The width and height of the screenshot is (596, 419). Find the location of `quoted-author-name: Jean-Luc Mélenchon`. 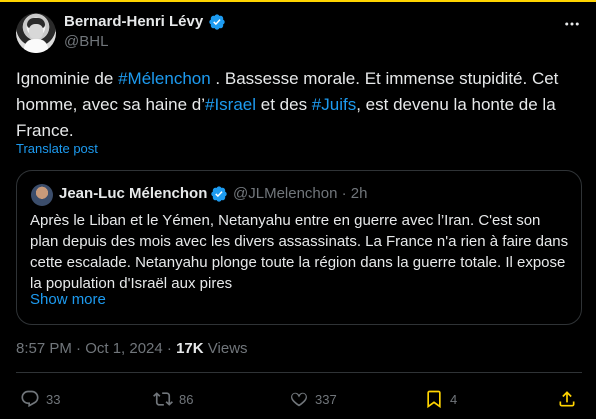

quoted-author-name: Jean-Luc Mélenchon is located at coordinates (133, 193).